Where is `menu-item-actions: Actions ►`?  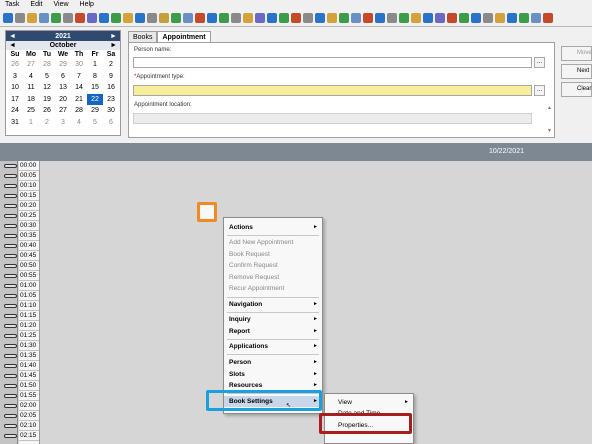 menu-item-actions: Actions ► is located at coordinates (273, 227).